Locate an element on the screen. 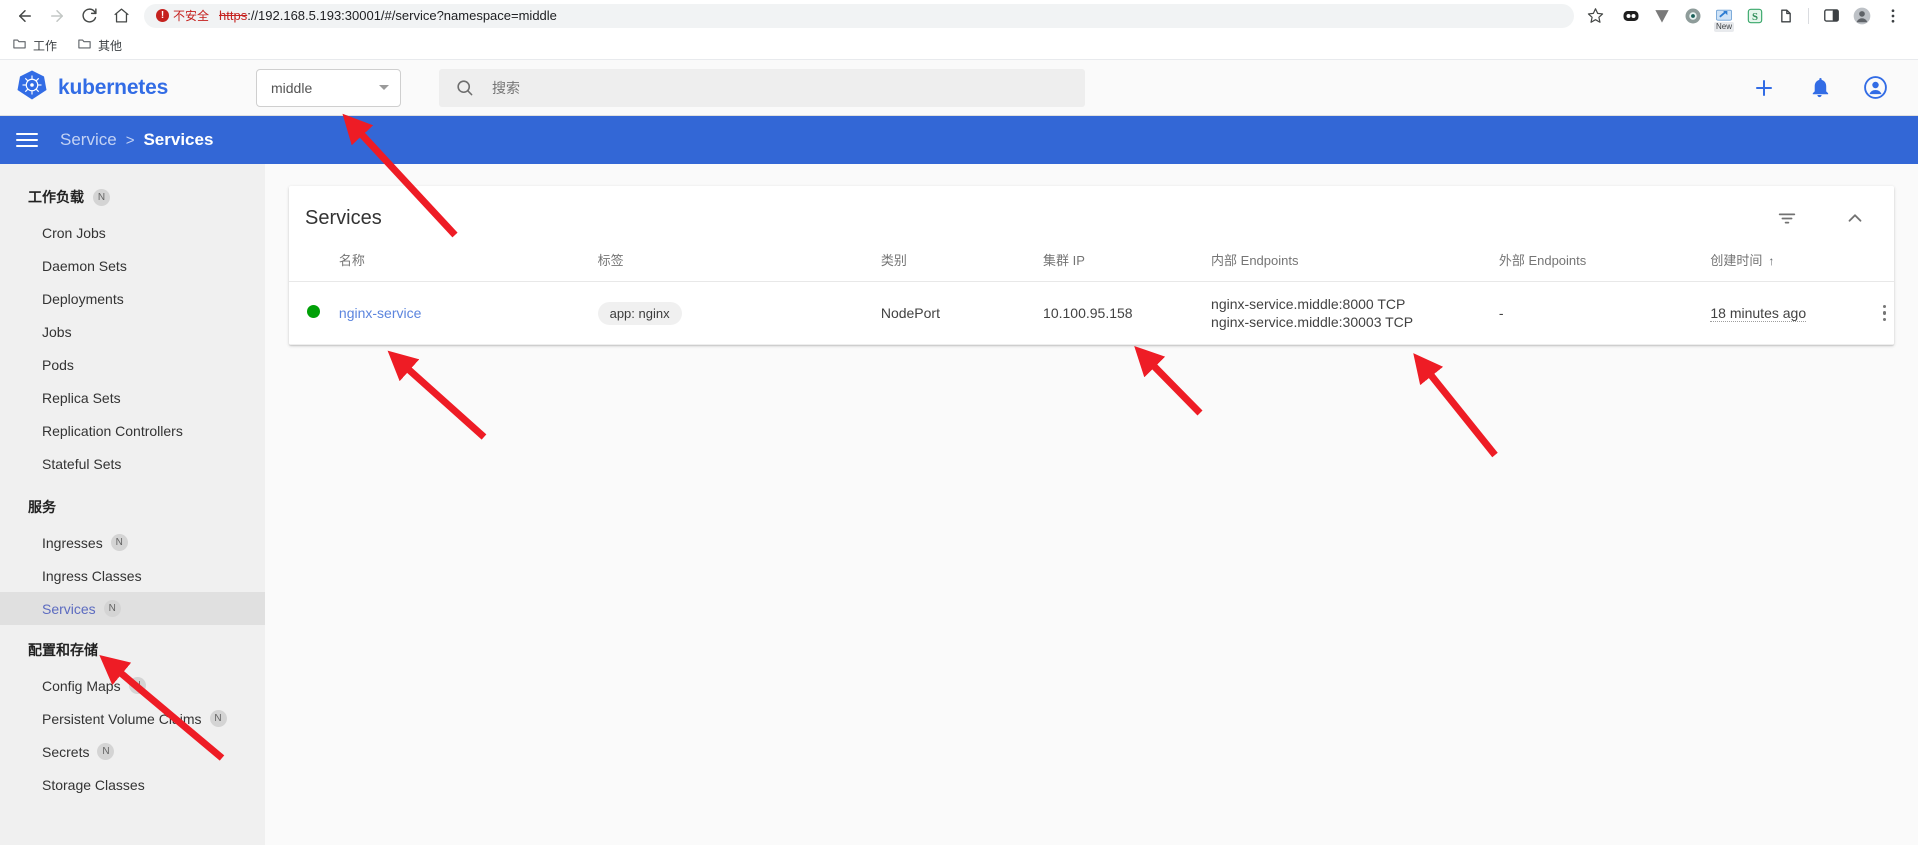 The width and height of the screenshot is (1918, 845). nav-section-service: 服务 is located at coordinates (132, 503).